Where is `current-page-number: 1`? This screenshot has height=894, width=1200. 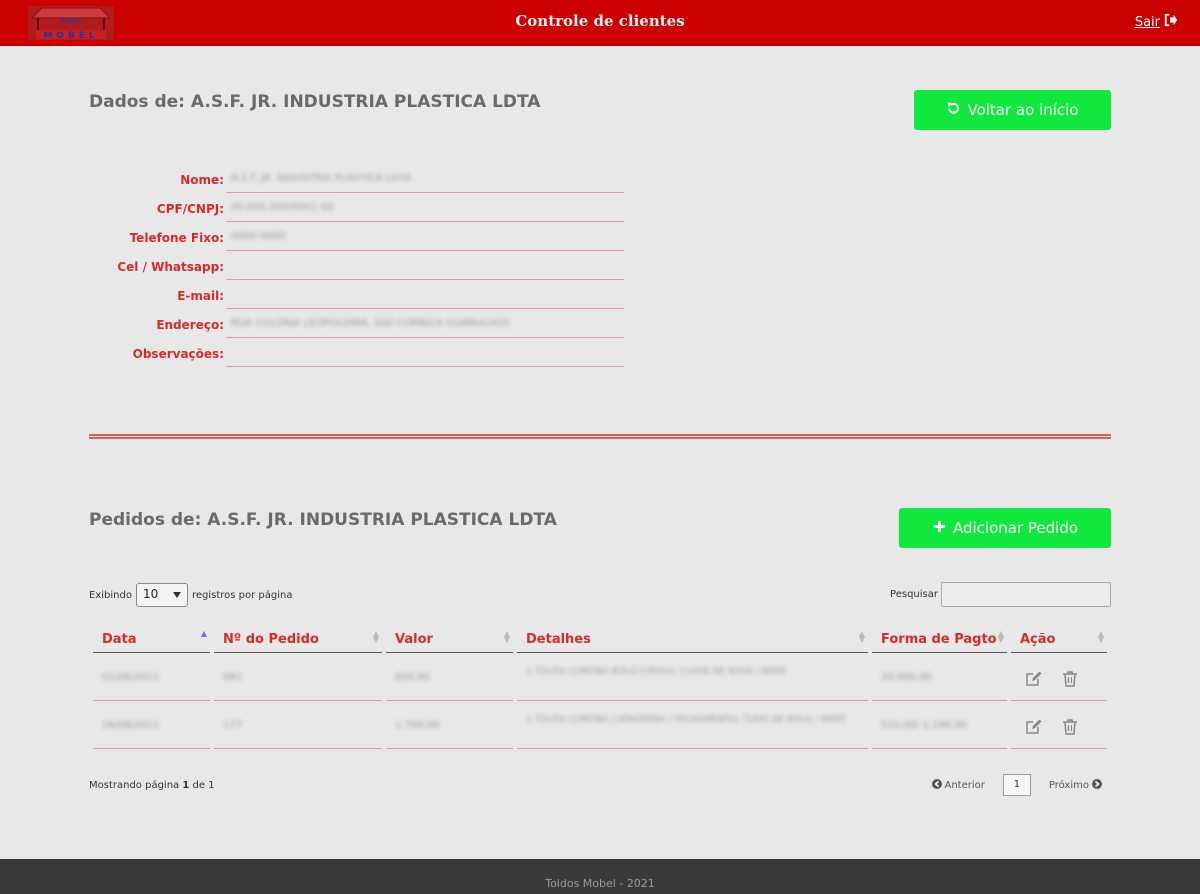 current-page-number: 1 is located at coordinates (1016, 785).